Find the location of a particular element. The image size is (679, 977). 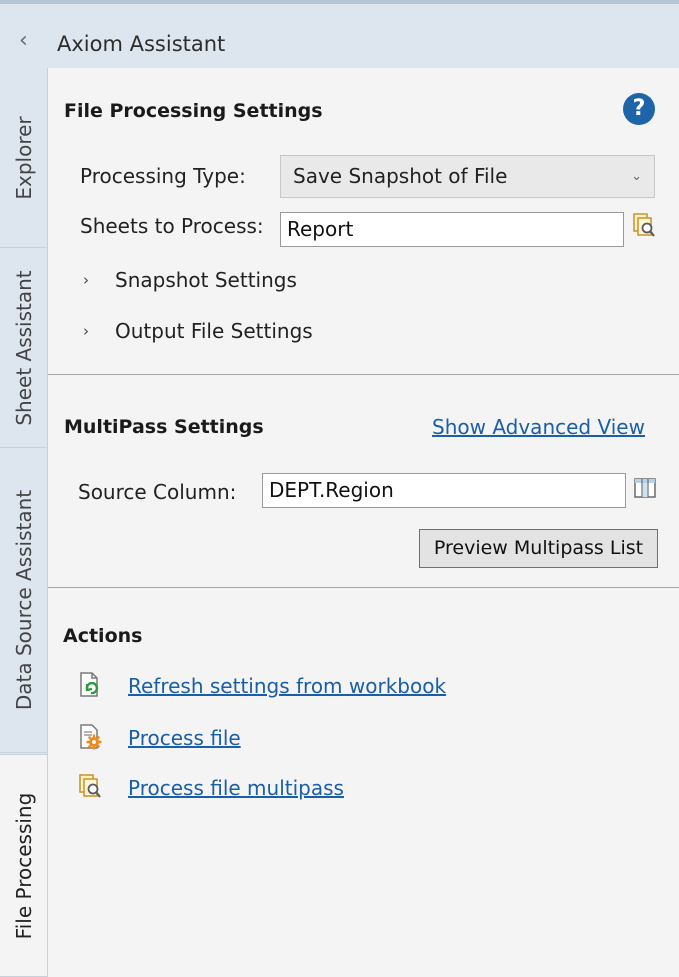

tab-data-source-assistant: Data Source Assistant is located at coordinates (23, 600).